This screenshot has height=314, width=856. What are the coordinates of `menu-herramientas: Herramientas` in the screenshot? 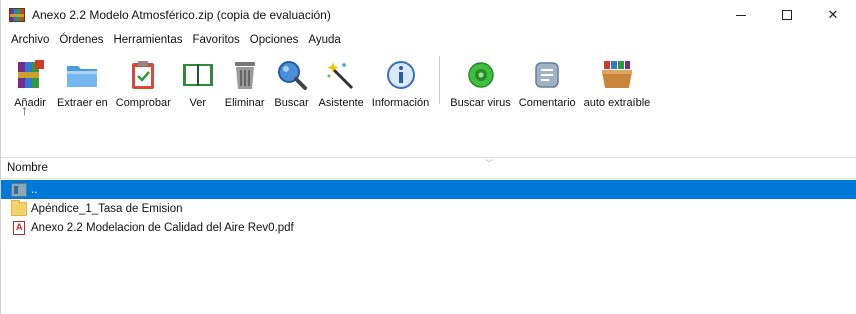 It's located at (147, 40).